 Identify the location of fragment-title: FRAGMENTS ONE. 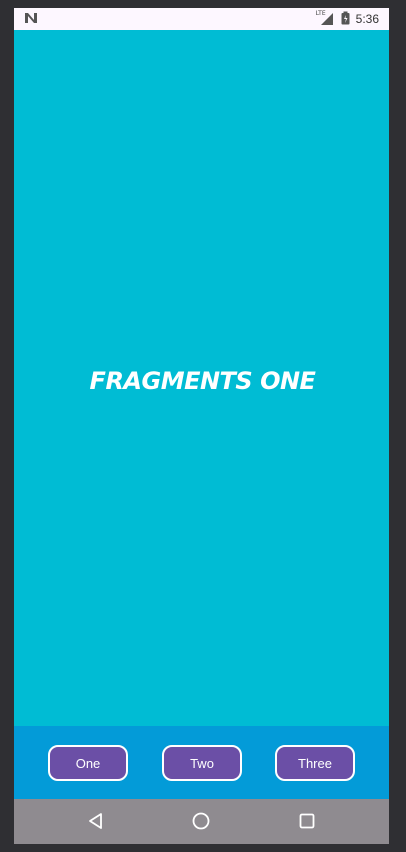
(202, 380).